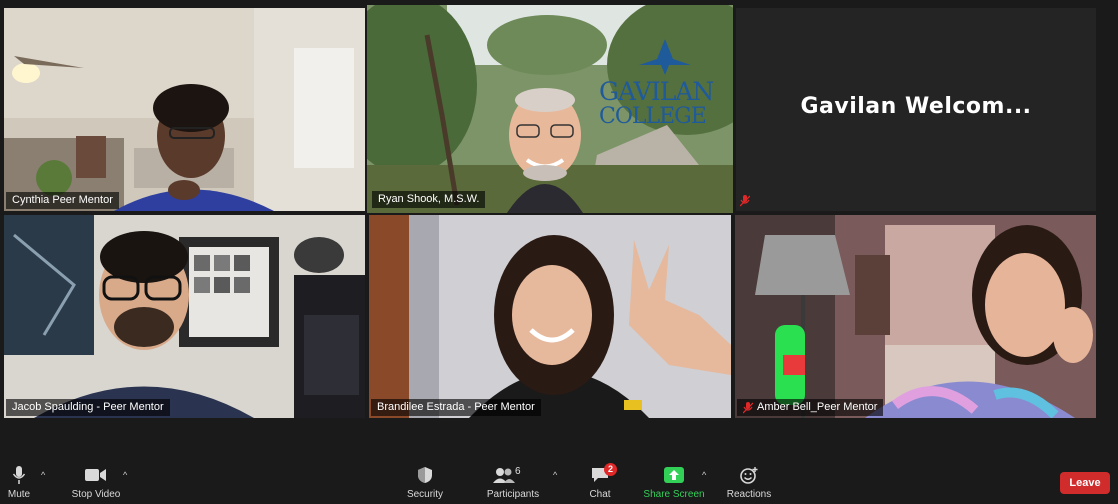  What do you see at coordinates (43, 475) in the screenshot?
I see `mute-options-caret: ^` at bounding box center [43, 475].